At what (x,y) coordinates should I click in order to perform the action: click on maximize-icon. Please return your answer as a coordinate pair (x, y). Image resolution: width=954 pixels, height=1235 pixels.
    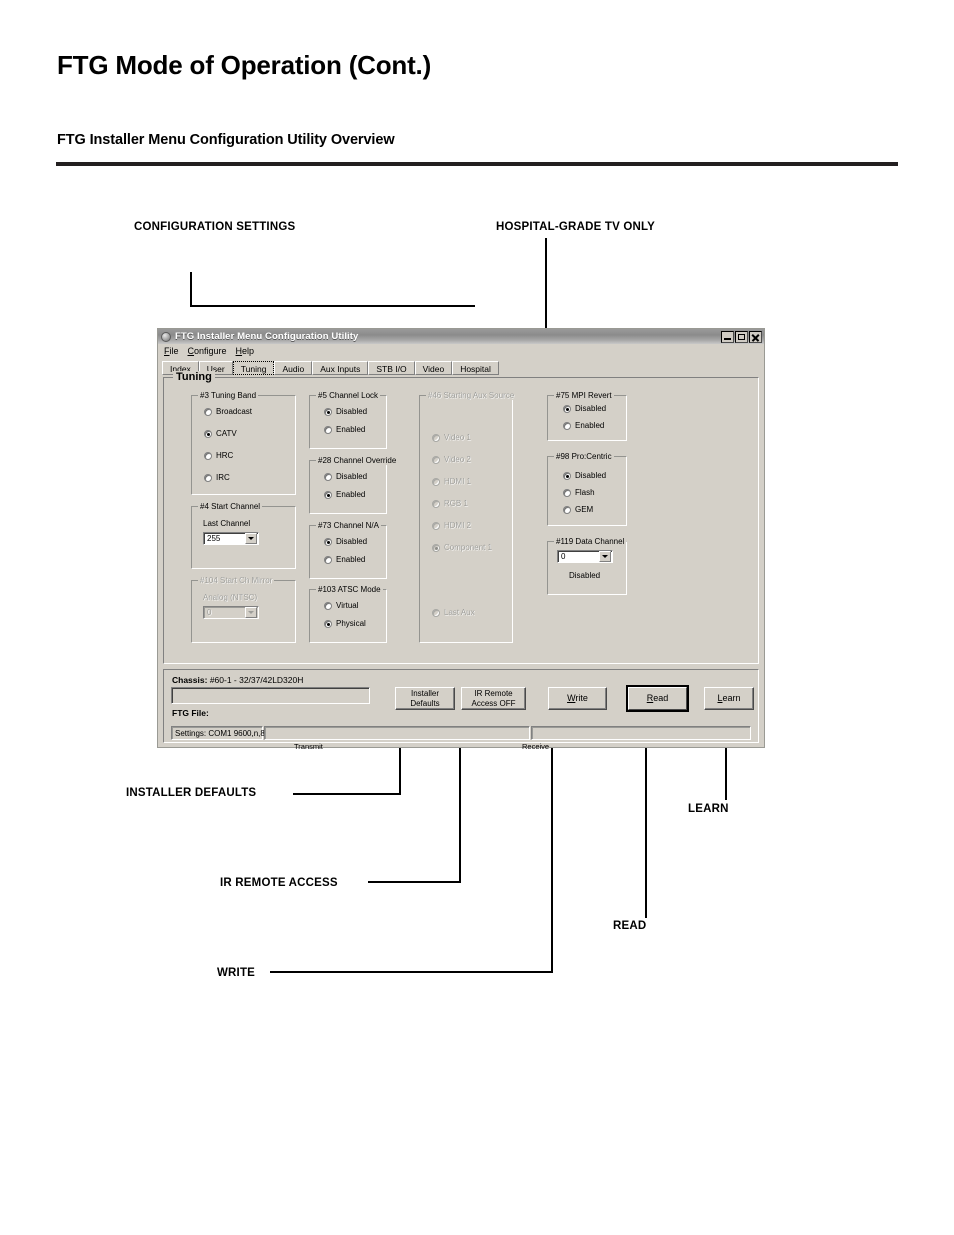
    Looking at the image, I should click on (741, 336).